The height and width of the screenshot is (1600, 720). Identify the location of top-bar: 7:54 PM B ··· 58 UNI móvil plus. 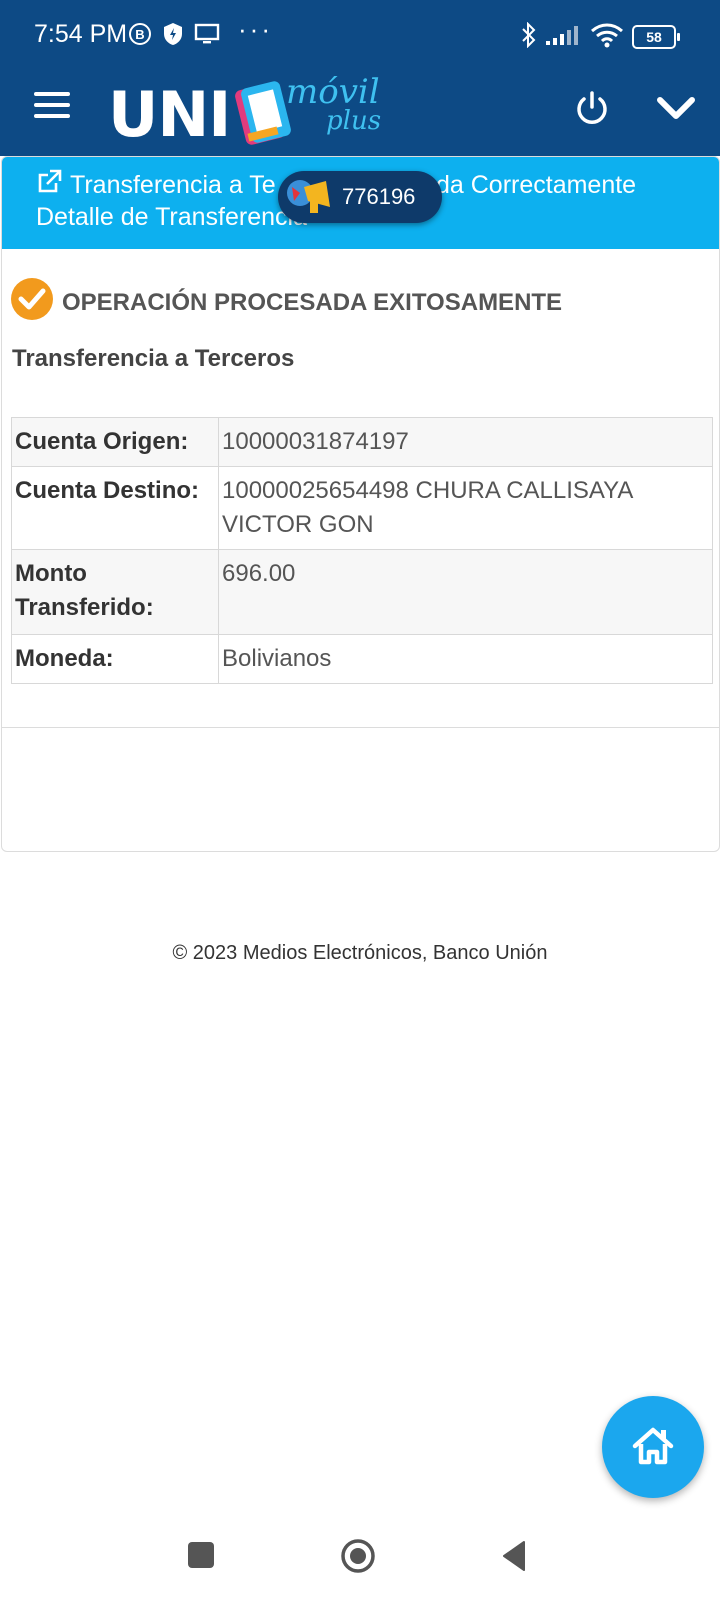
(360, 78).